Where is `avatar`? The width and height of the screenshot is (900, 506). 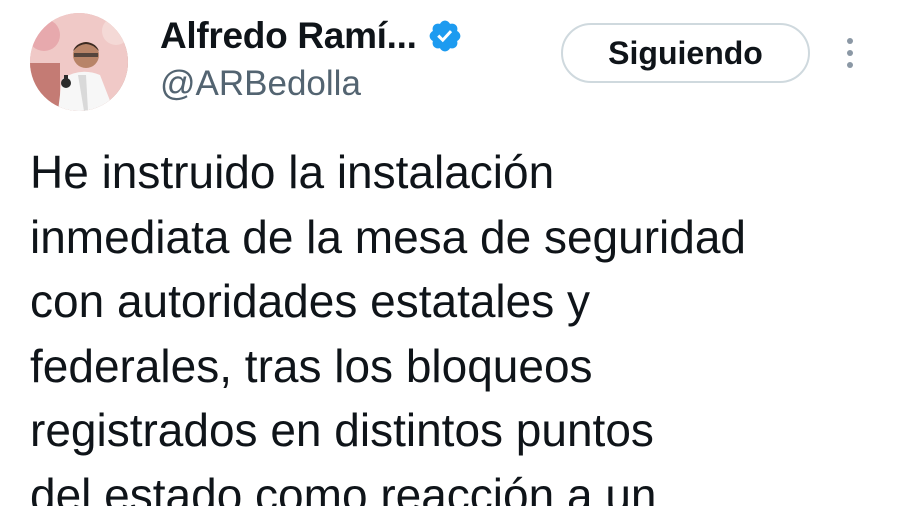
avatar is located at coordinates (79, 62).